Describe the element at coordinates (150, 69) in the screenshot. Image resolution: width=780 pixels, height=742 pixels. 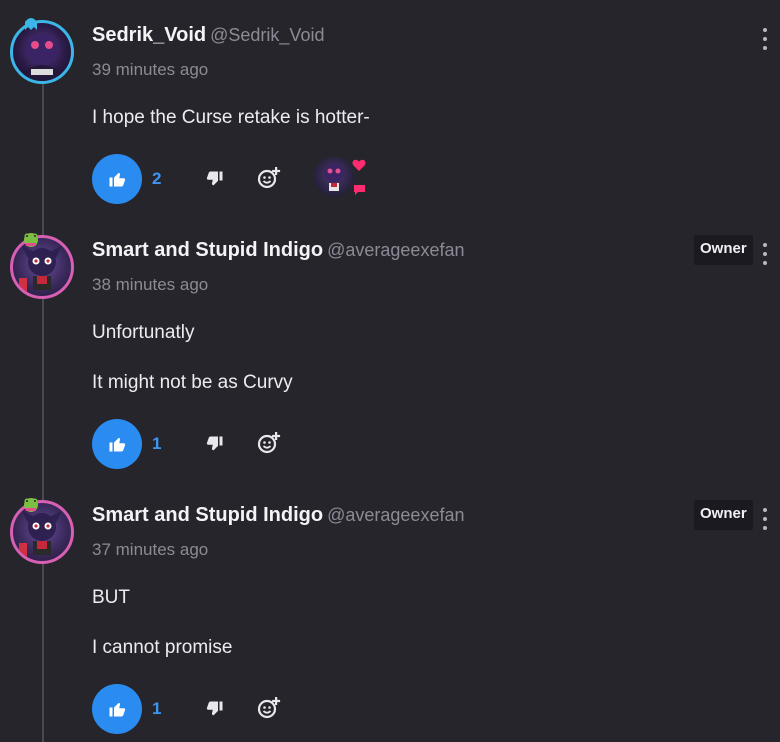
I see `timestamp: 39 minutes ago` at that location.